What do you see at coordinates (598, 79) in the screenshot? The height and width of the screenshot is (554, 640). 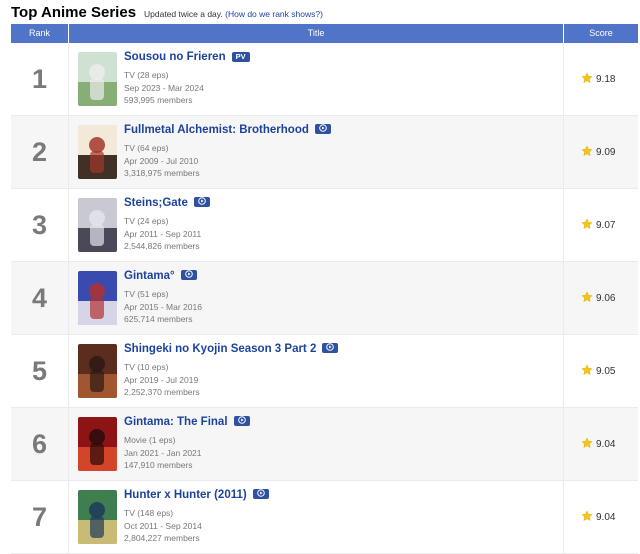 I see `score-cell: 9.18` at bounding box center [598, 79].